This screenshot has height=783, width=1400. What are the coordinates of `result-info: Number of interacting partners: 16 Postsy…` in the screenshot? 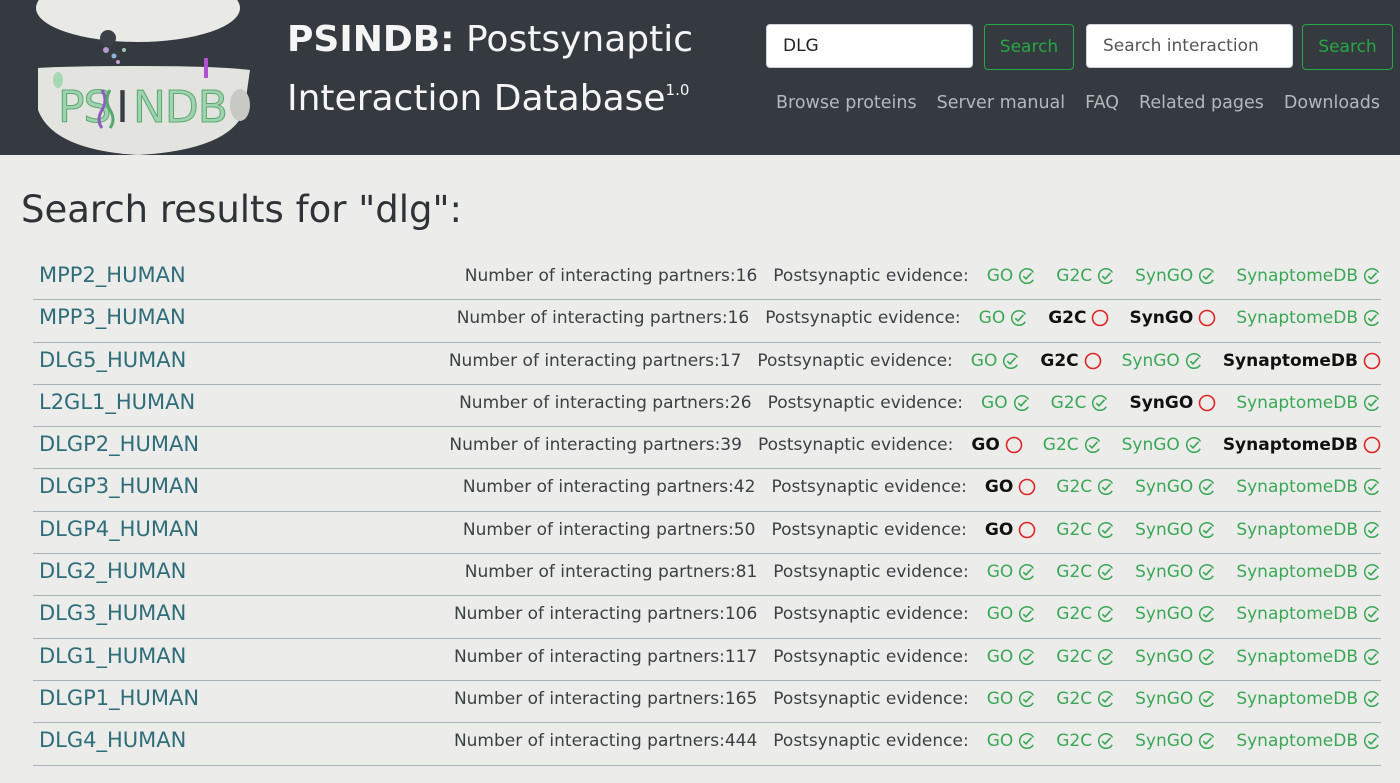 It's located at (919, 318).